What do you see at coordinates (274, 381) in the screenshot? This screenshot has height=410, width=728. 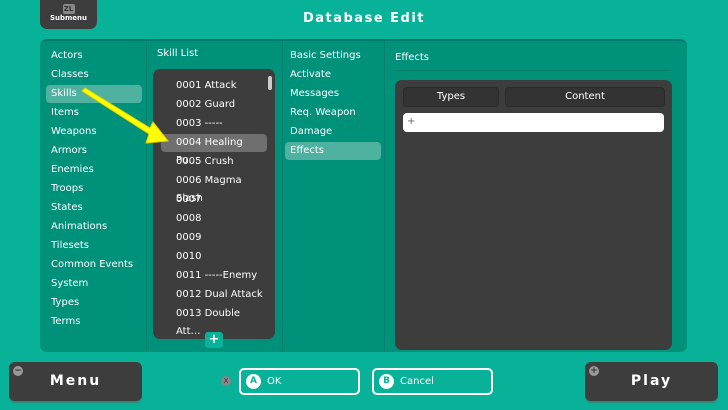 I see `ok-label: OK` at bounding box center [274, 381].